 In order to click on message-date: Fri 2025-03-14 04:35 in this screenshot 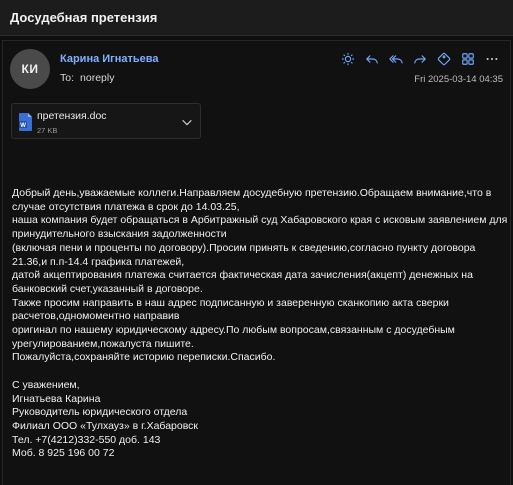, I will do `click(458, 79)`.